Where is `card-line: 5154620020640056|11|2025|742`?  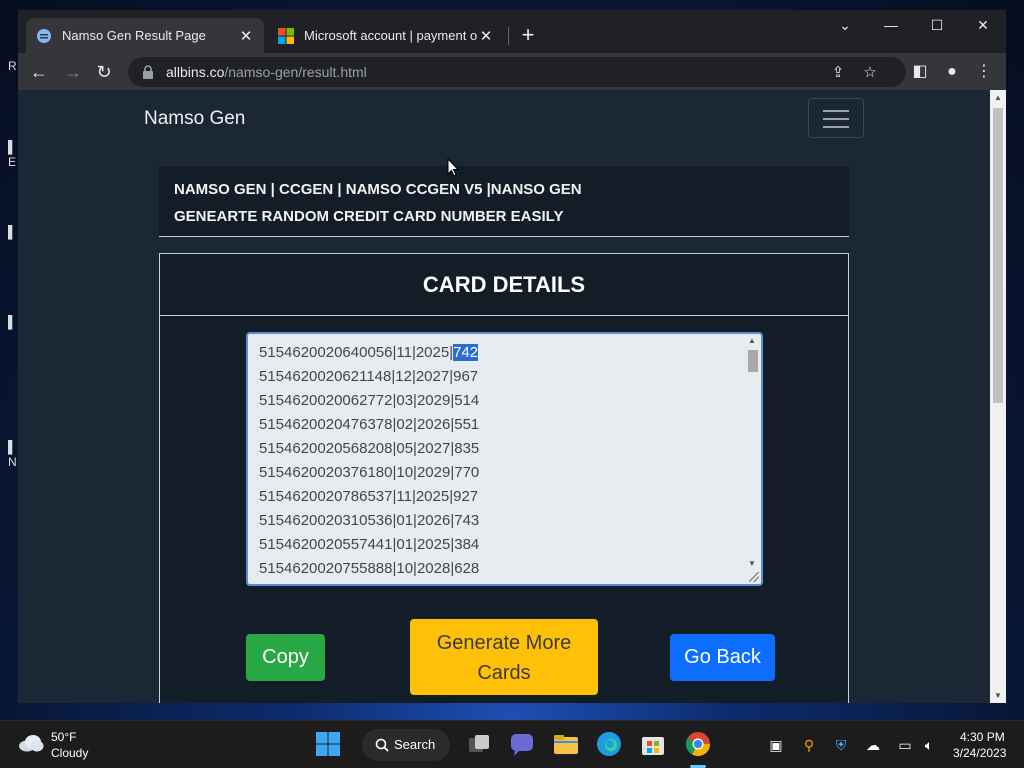 card-line: 5154620020640056|11|2025|742 is located at coordinates (369, 353).